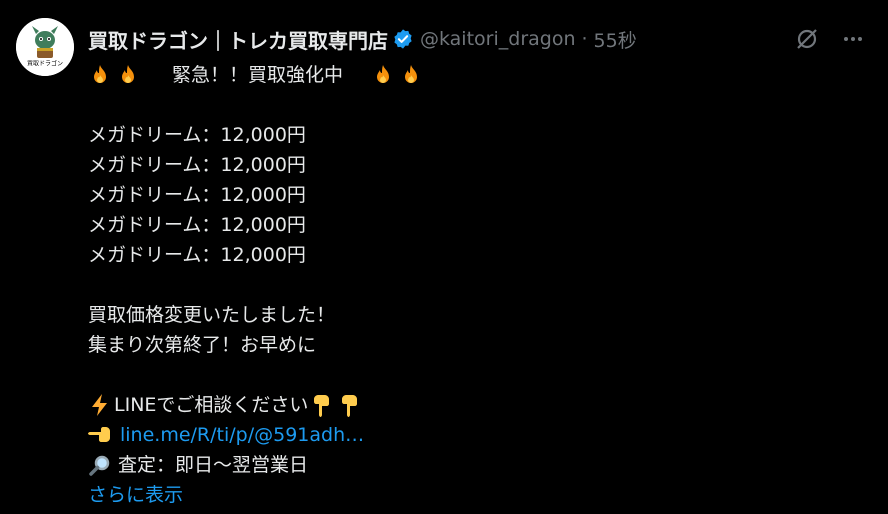  What do you see at coordinates (468, 75) in the screenshot?
I see `headline-line: 緊急！！買取強化中` at bounding box center [468, 75].